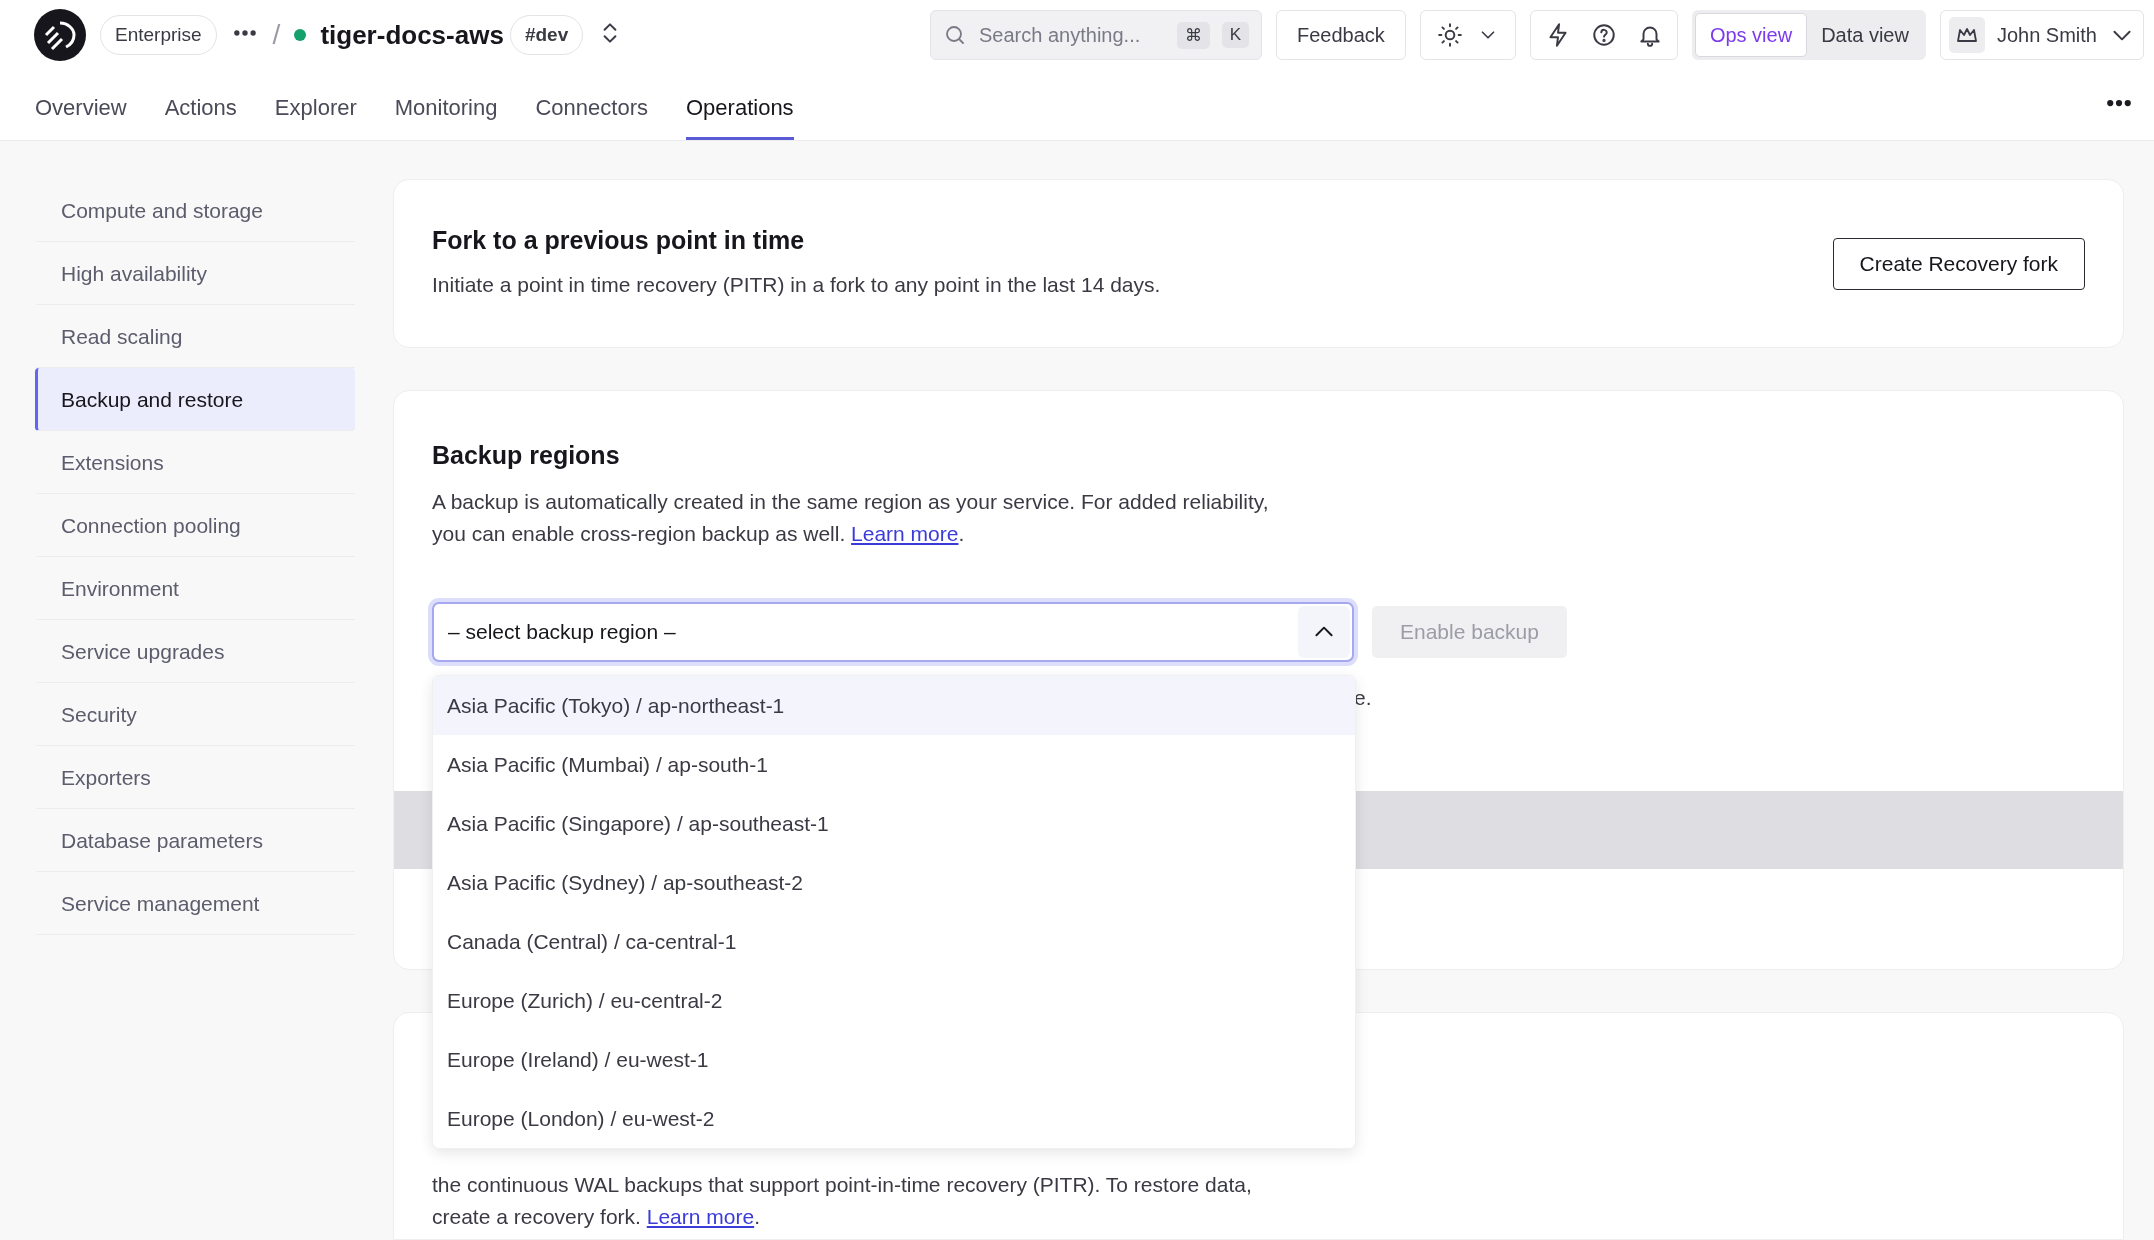 The image size is (2154, 1240). I want to click on nav-tab: Explorer, so click(315, 117).